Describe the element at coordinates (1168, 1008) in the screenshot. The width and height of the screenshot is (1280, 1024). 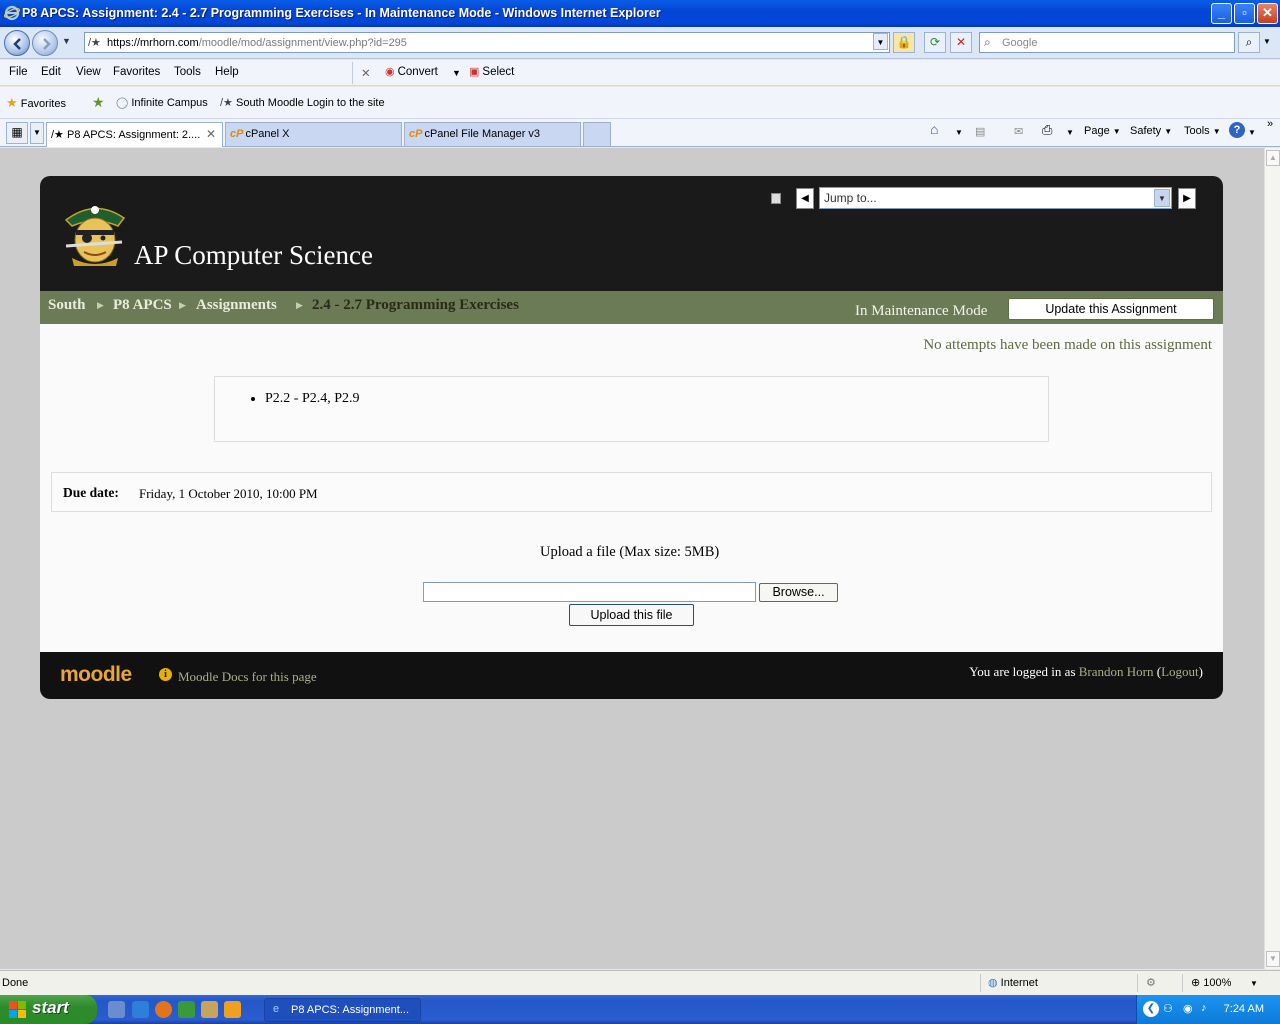
I see `network-tray-icon: ⚇` at that location.